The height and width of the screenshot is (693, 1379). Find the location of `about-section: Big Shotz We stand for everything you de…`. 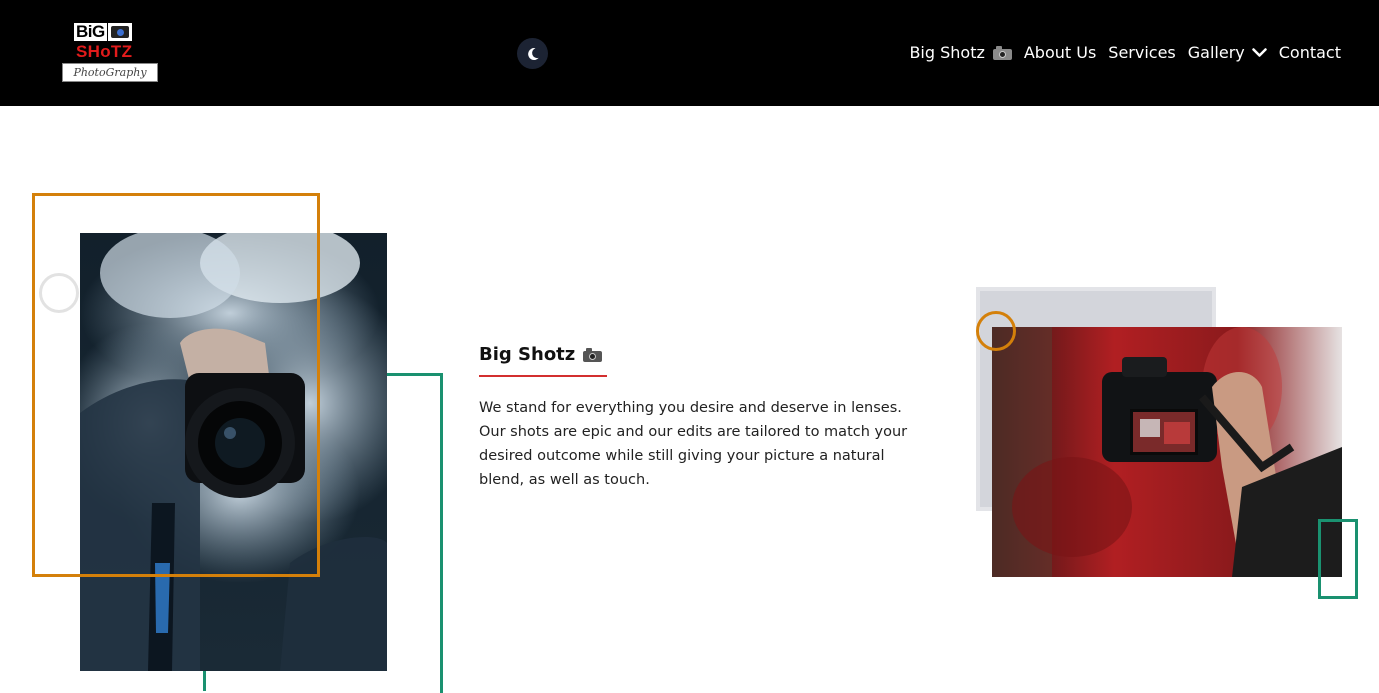

about-section: Big Shotz We stand for everything you de… is located at coordinates (704, 416).